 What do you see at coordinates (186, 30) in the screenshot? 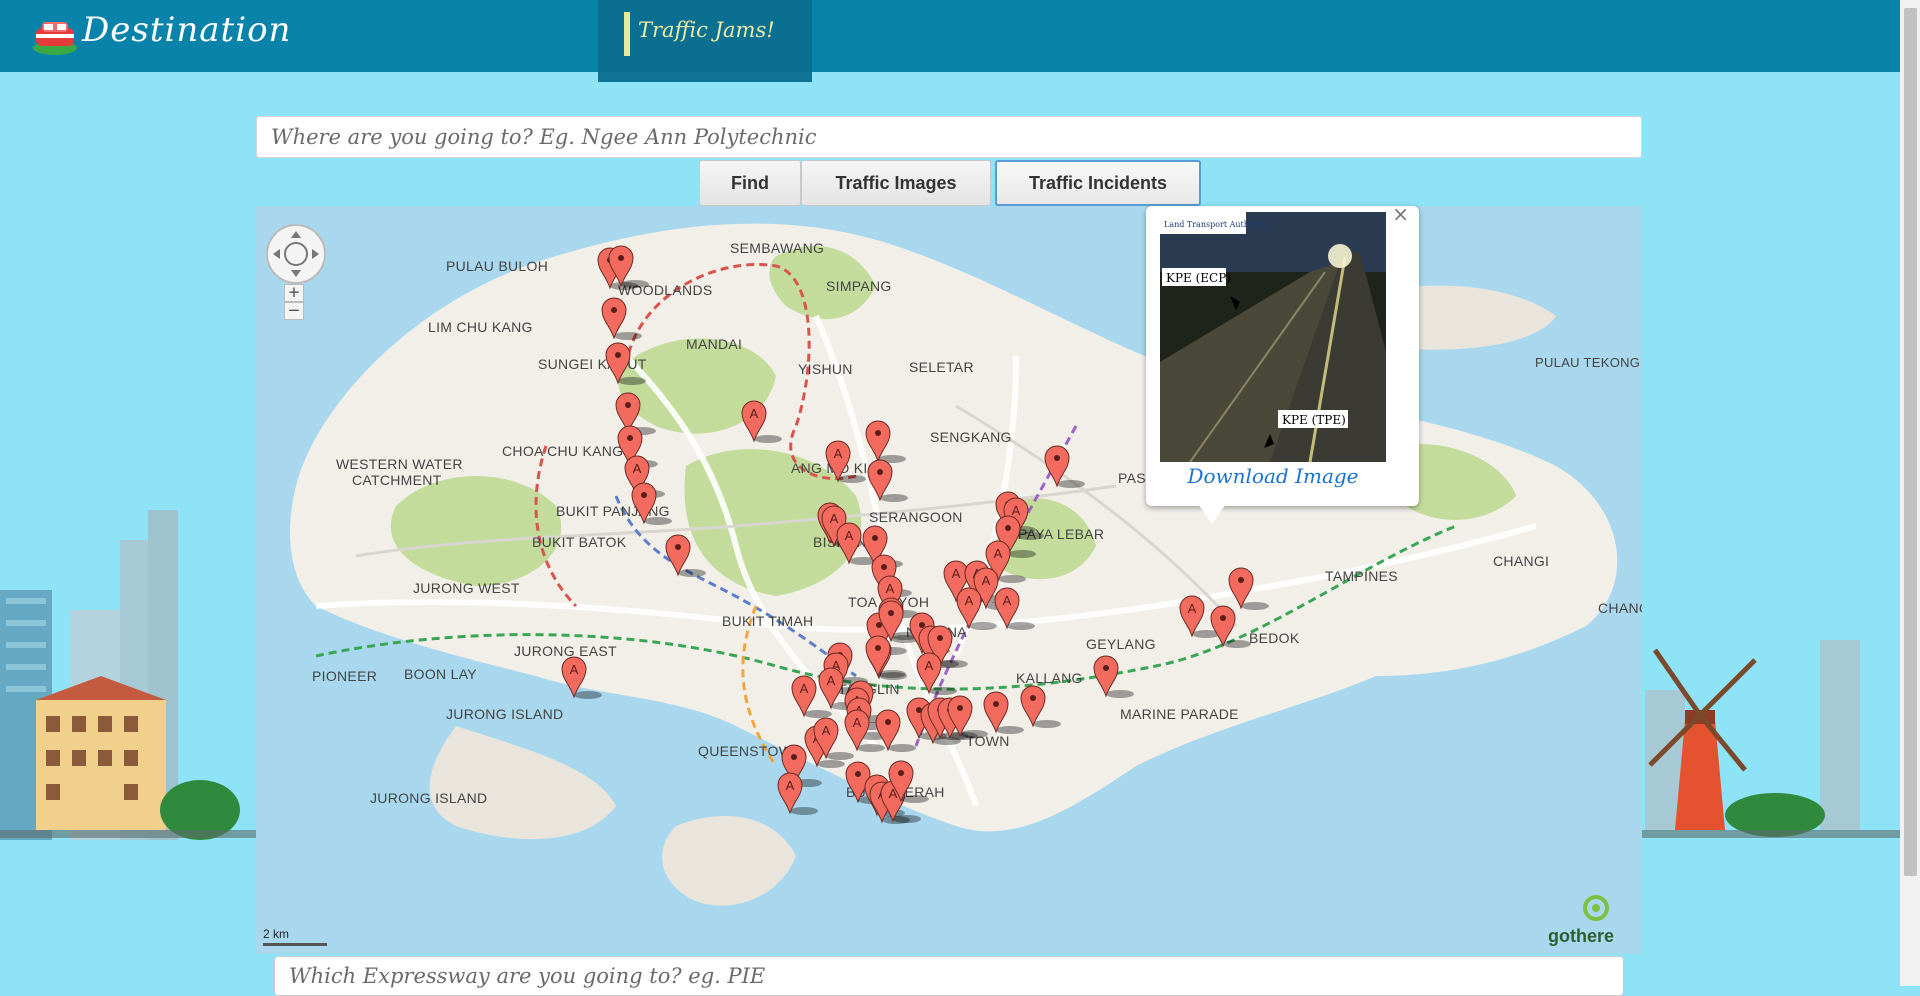
I see `brand-title: Destination` at bounding box center [186, 30].